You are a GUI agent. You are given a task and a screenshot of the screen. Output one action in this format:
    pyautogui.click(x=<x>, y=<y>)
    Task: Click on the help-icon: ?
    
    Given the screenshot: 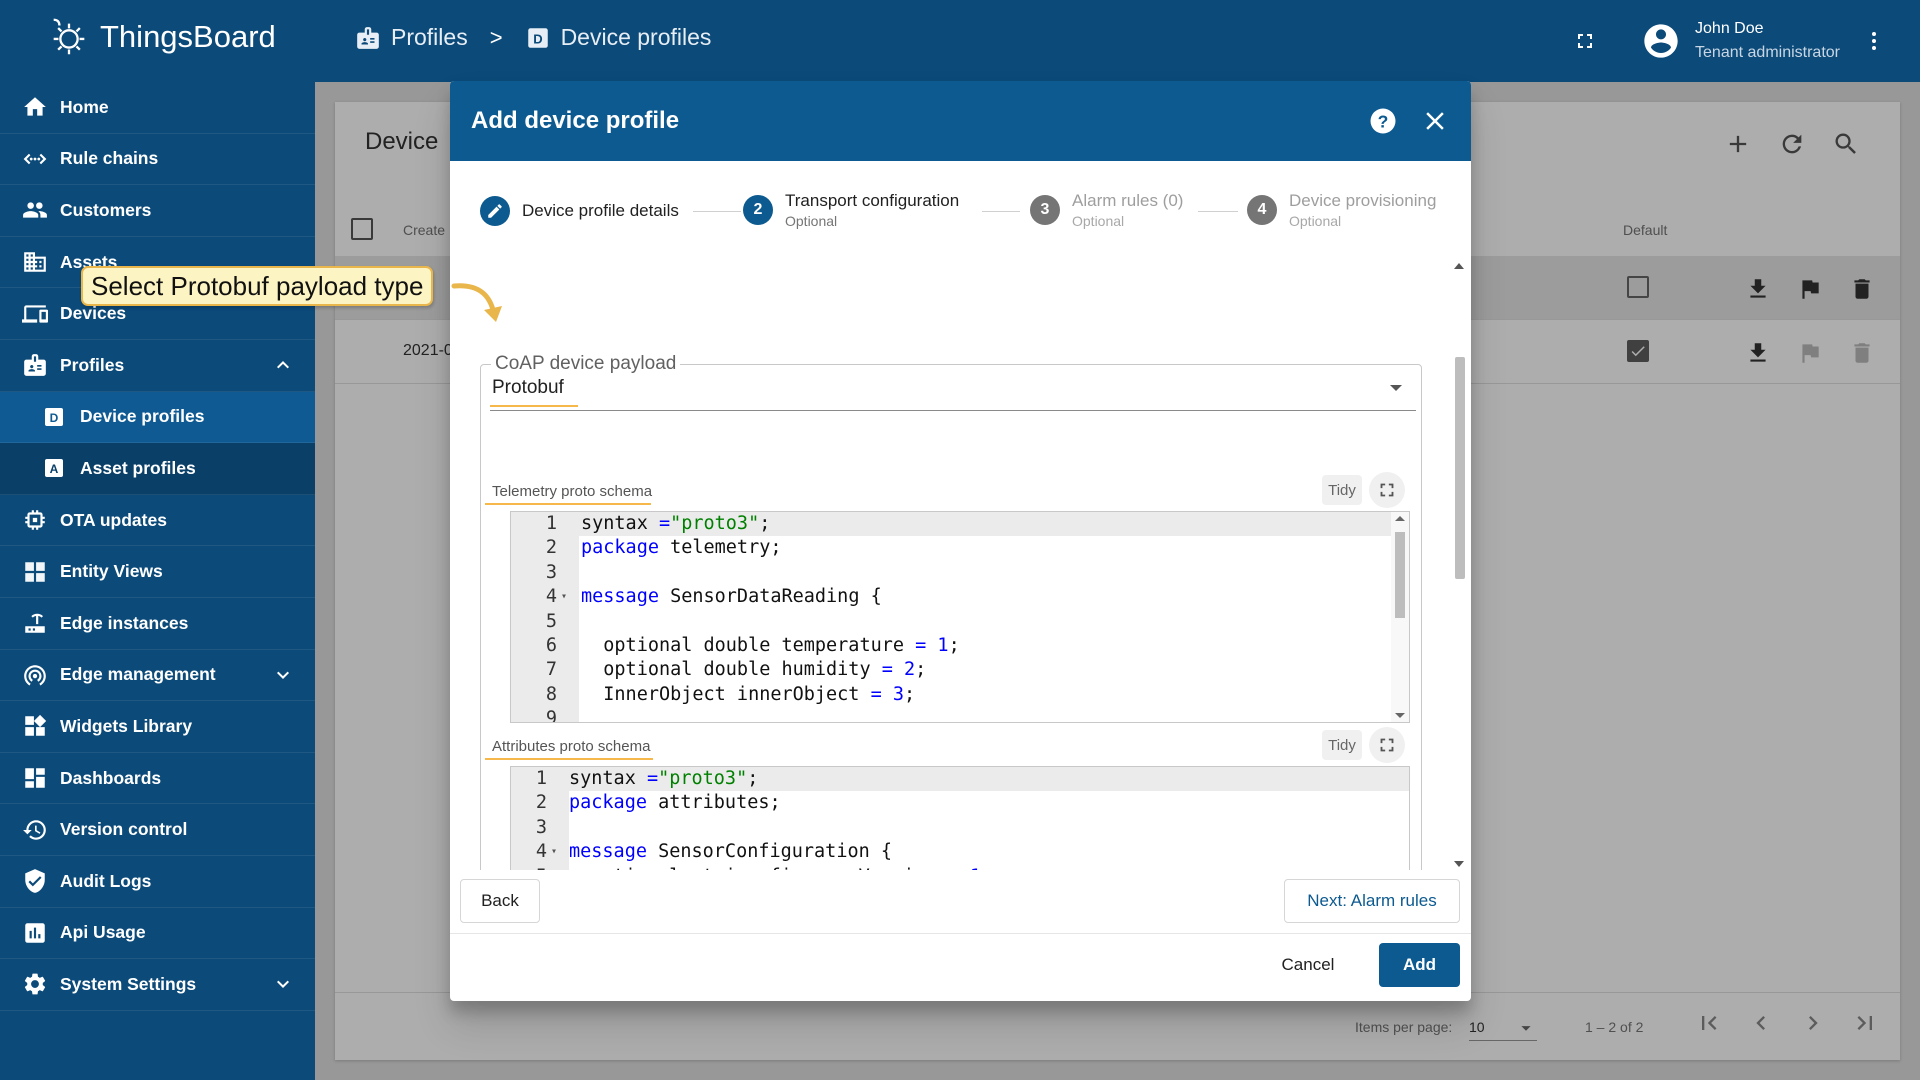 What is the action you would take?
    pyautogui.click(x=1383, y=121)
    